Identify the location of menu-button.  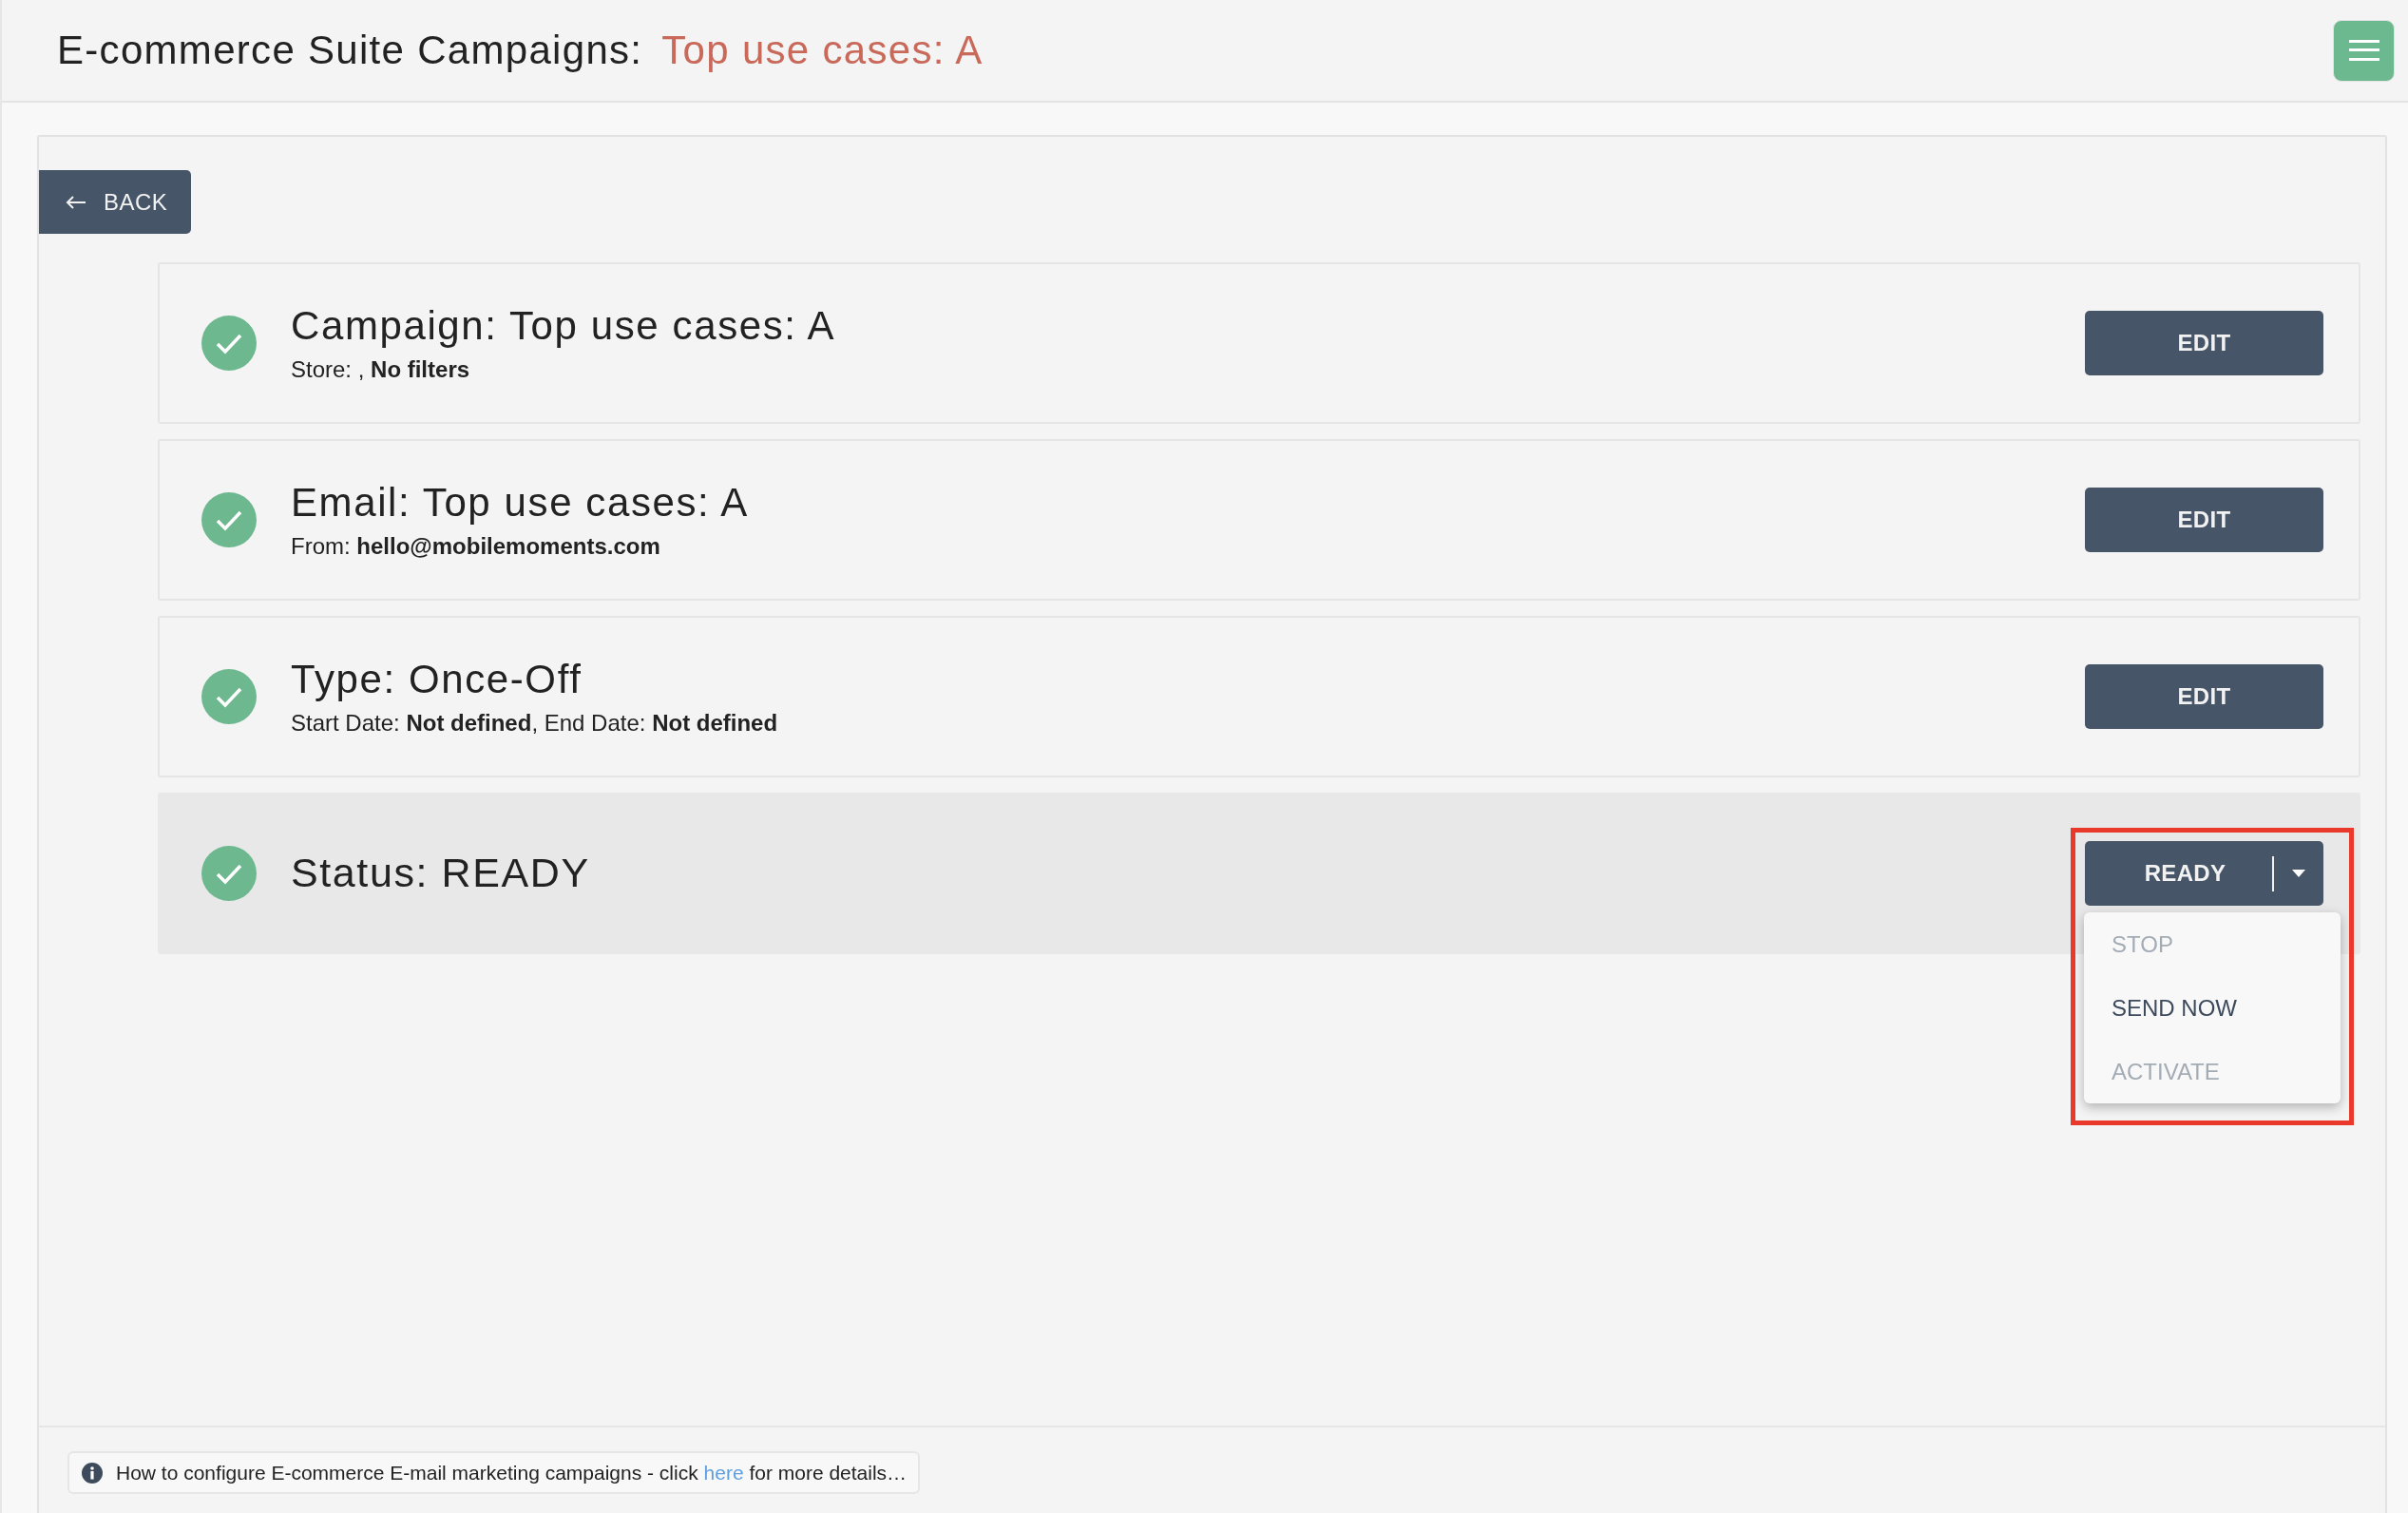
(2364, 51).